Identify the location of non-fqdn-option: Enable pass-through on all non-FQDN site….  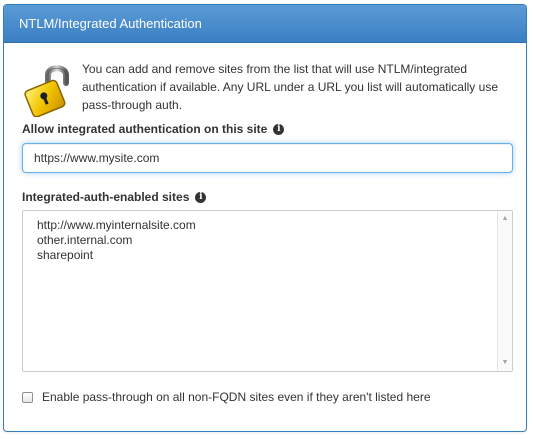
(226, 397).